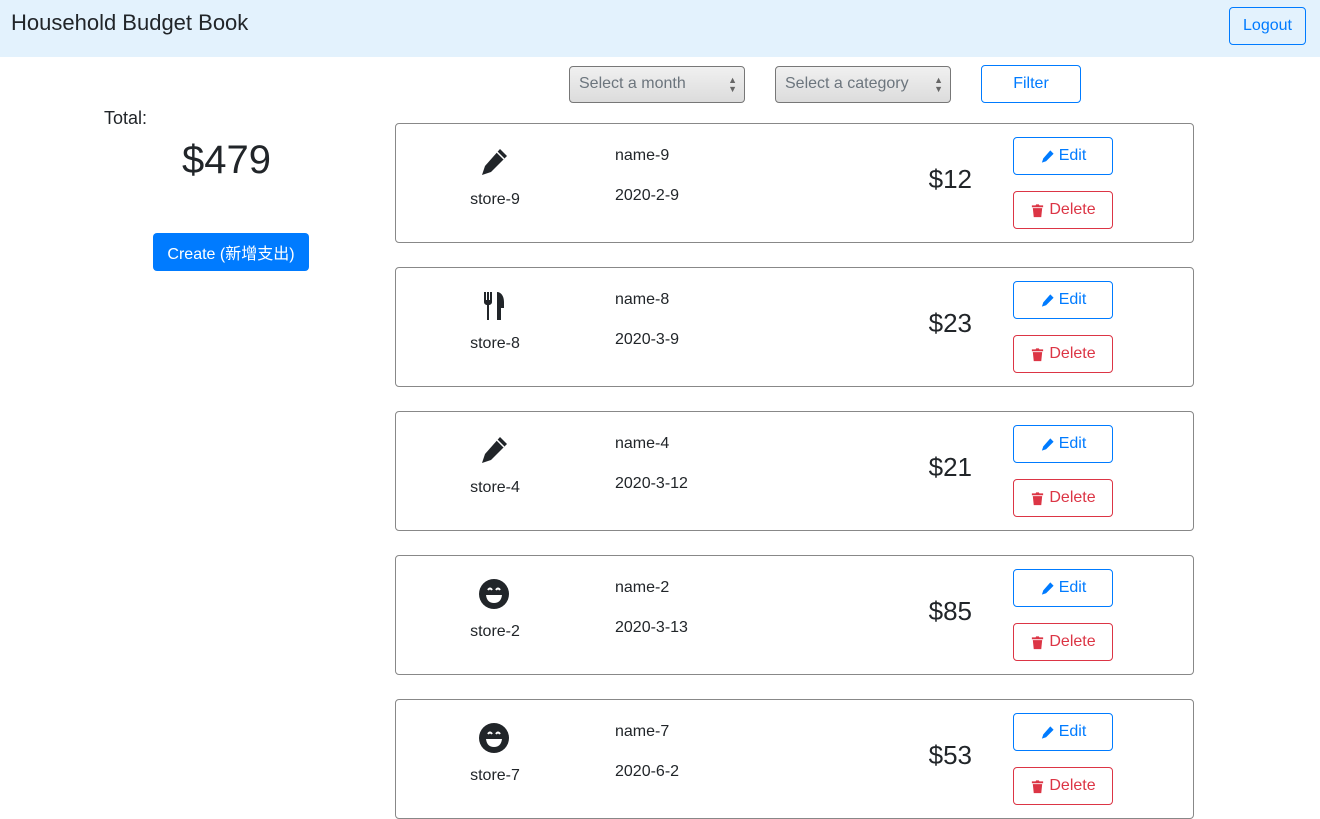  What do you see at coordinates (642, 299) in the screenshot?
I see `expense-name: name-8` at bounding box center [642, 299].